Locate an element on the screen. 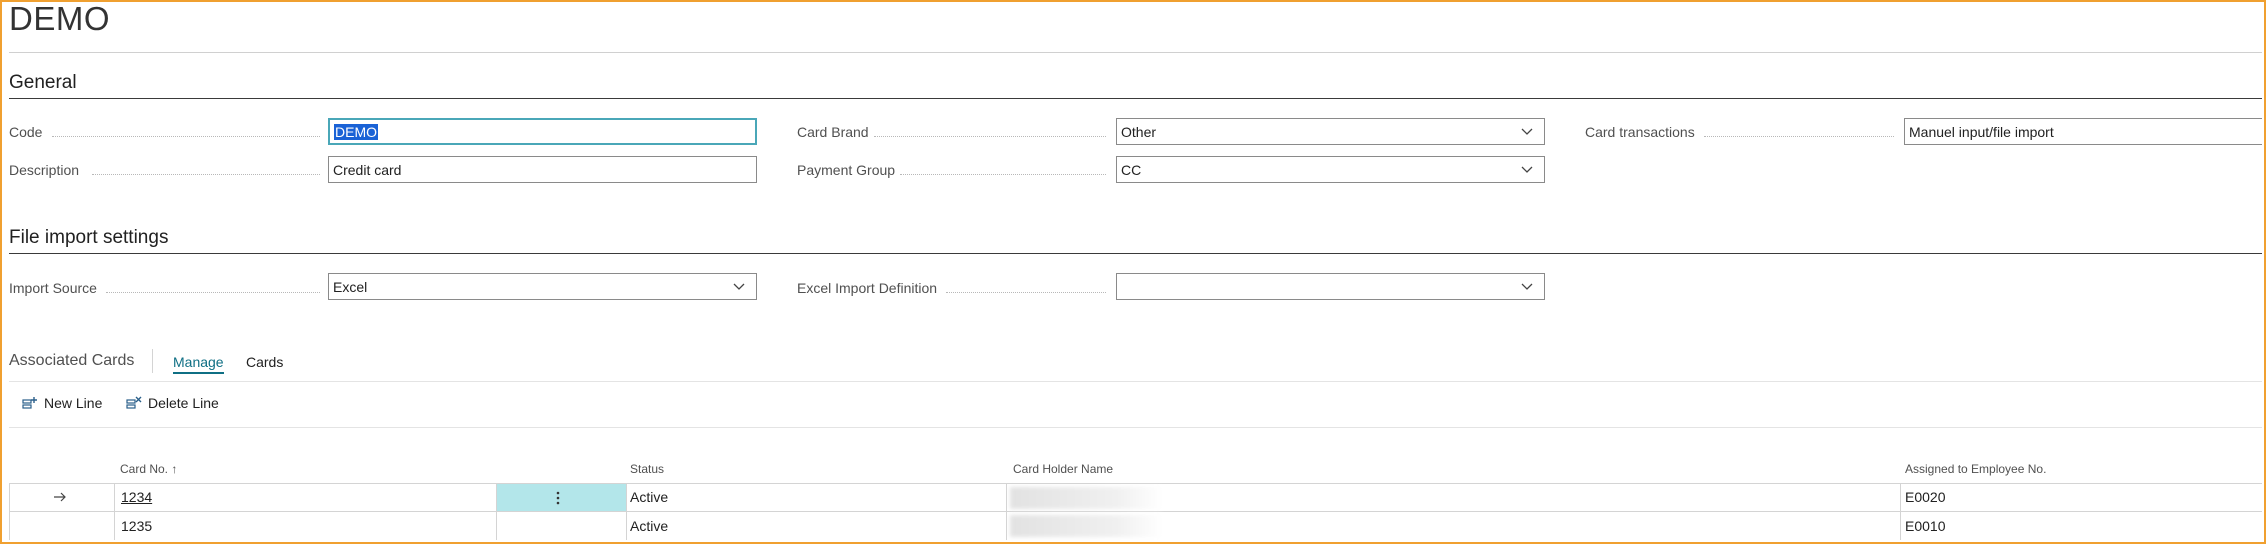 The height and width of the screenshot is (544, 2266). delete-line-button: Delete Line is located at coordinates (172, 403).